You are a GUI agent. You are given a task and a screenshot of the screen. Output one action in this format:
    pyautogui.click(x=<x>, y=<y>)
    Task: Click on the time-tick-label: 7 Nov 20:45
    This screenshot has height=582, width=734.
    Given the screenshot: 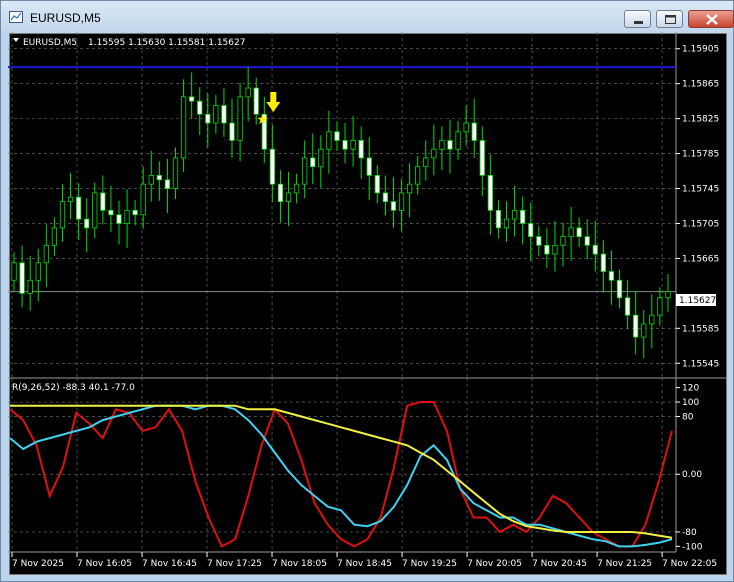 What is the action you would take?
    pyautogui.click(x=559, y=564)
    